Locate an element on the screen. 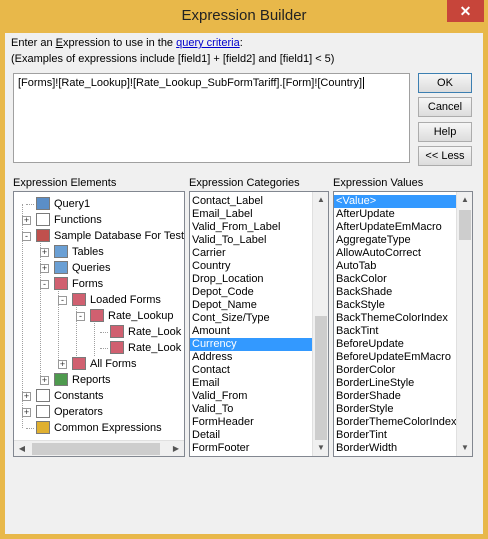 This screenshot has width=488, height=539. value-item: BackColor is located at coordinates (403, 279).